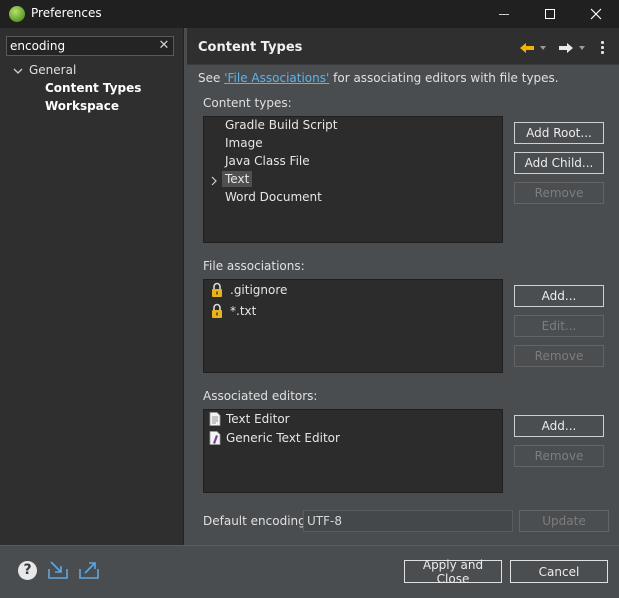 The width and height of the screenshot is (619, 598). Describe the element at coordinates (559, 571) in the screenshot. I see `cancel-button: Cancel` at that location.